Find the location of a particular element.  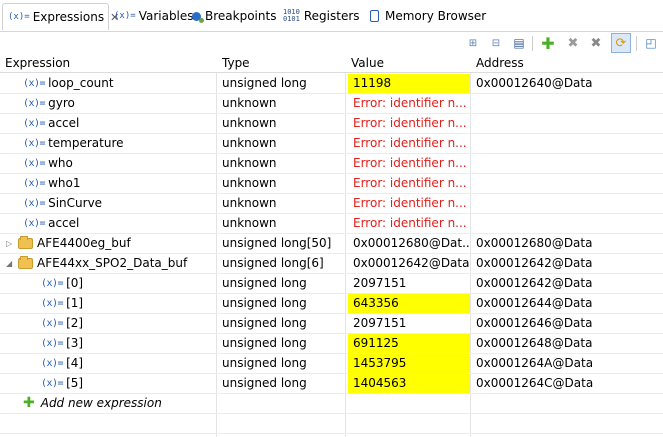

expression-cell: (x)= [0] is located at coordinates (62, 283).